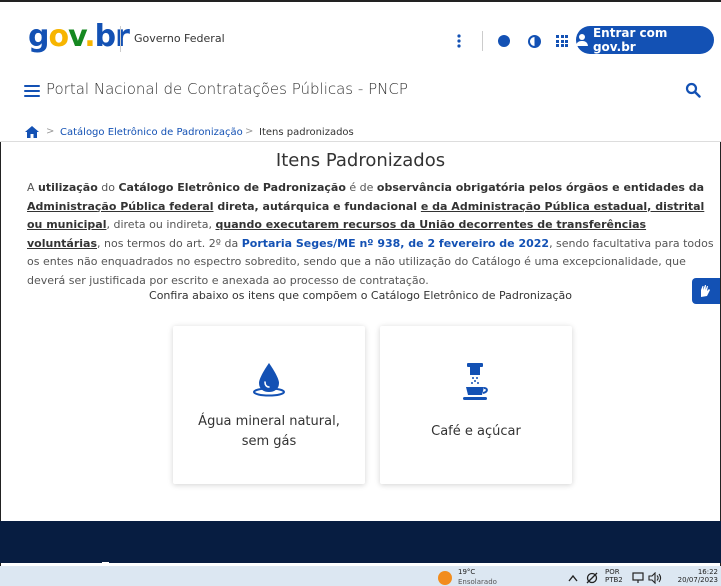 The image size is (721, 586). I want to click on kebab-menu-icon, so click(459, 41).